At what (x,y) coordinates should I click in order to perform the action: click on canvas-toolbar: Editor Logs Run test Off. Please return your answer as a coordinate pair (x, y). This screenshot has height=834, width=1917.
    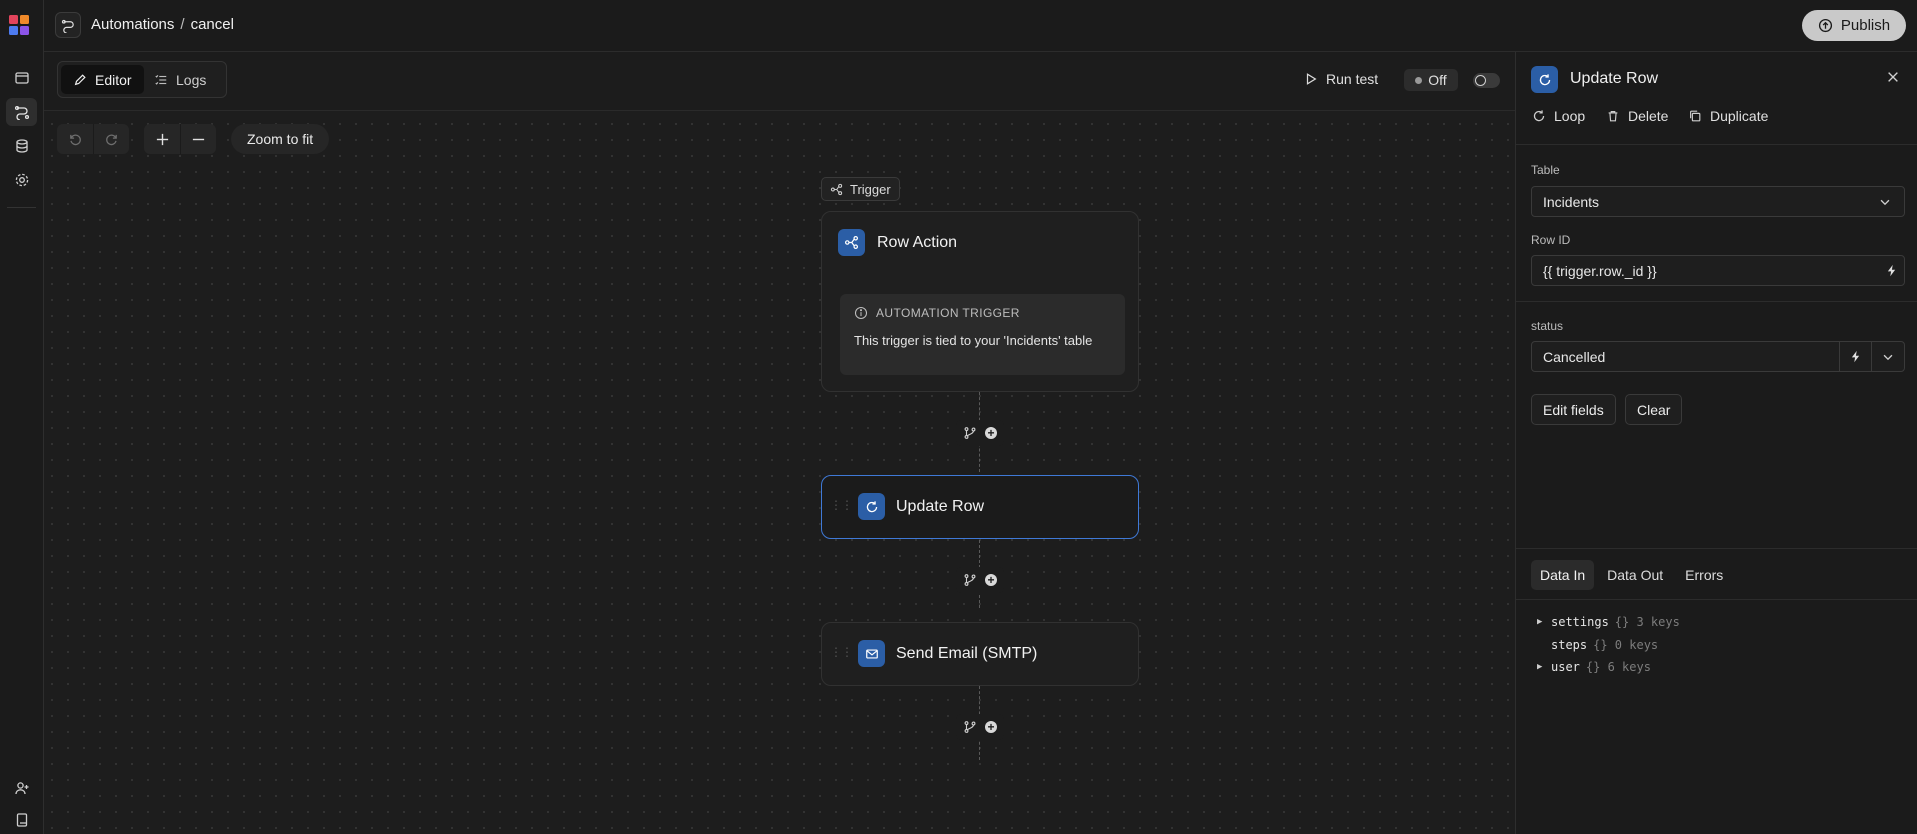
    Looking at the image, I should click on (779, 81).